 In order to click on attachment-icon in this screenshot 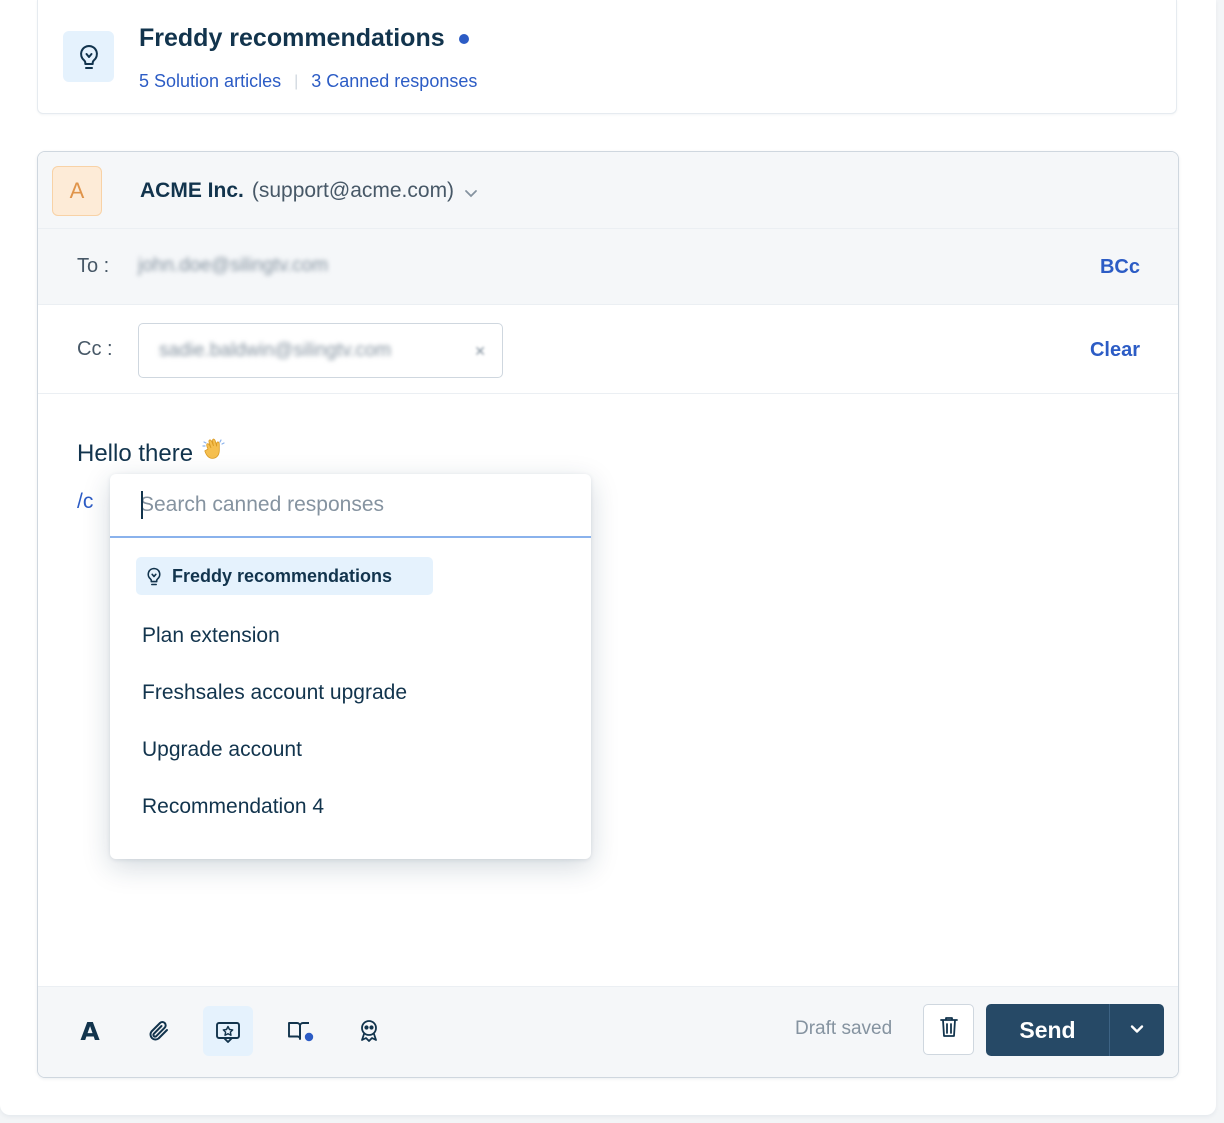, I will do `click(159, 1031)`.